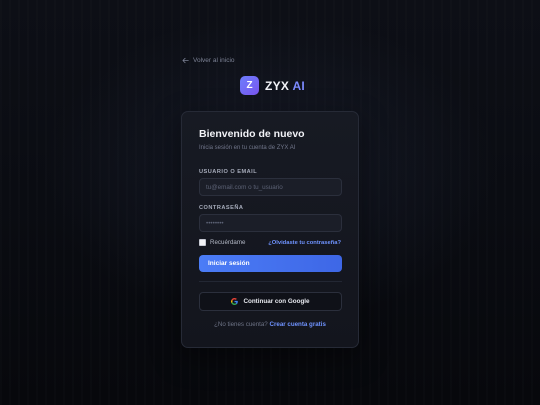 This screenshot has height=405, width=540. I want to click on page-title: Bienvenido de nuevo, so click(252, 134).